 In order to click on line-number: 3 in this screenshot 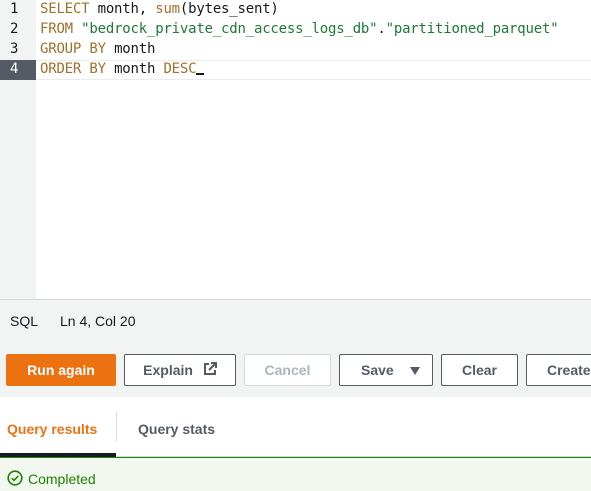, I will do `click(14, 49)`.